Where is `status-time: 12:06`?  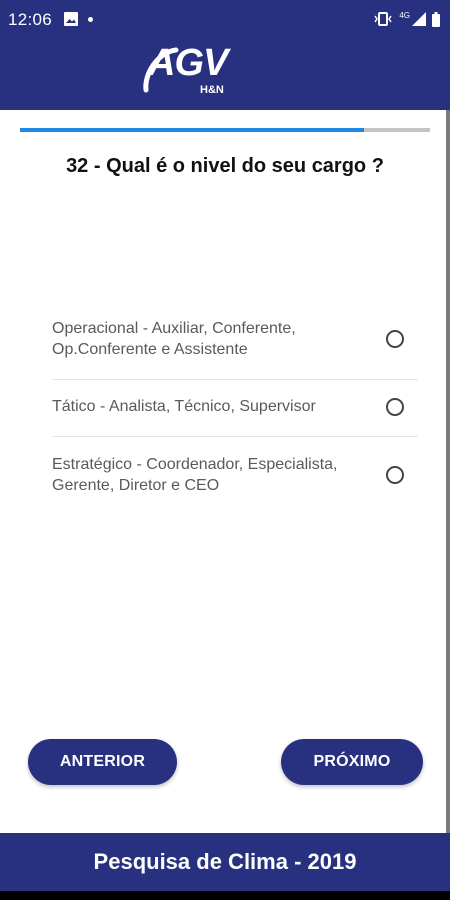
status-time: 12:06 is located at coordinates (30, 19).